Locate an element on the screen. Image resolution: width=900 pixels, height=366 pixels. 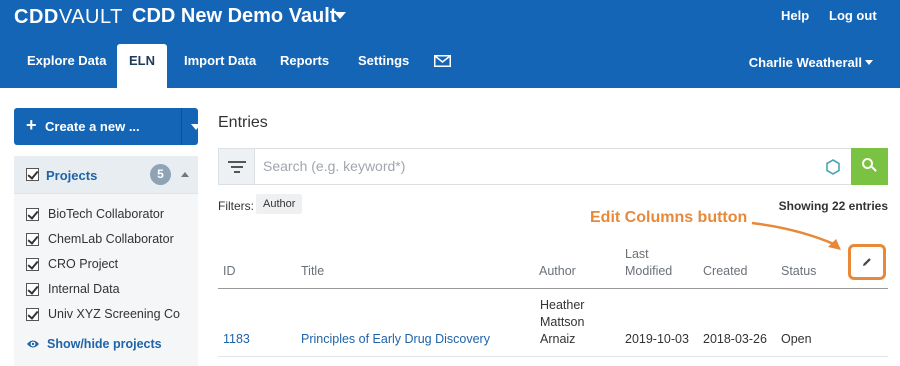
project-label: ChemLab Collaborator is located at coordinates (111, 239).